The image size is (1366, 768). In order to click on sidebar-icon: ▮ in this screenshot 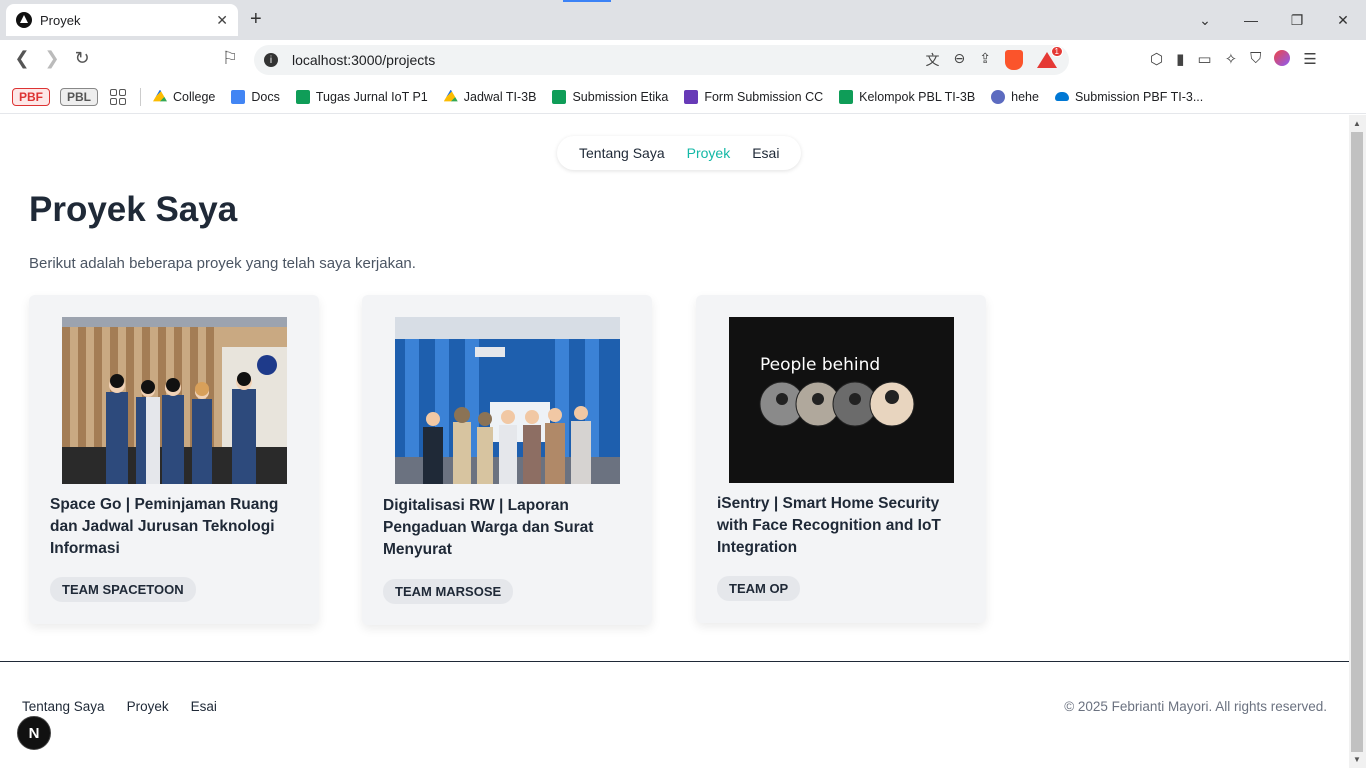, I will do `click(1180, 59)`.